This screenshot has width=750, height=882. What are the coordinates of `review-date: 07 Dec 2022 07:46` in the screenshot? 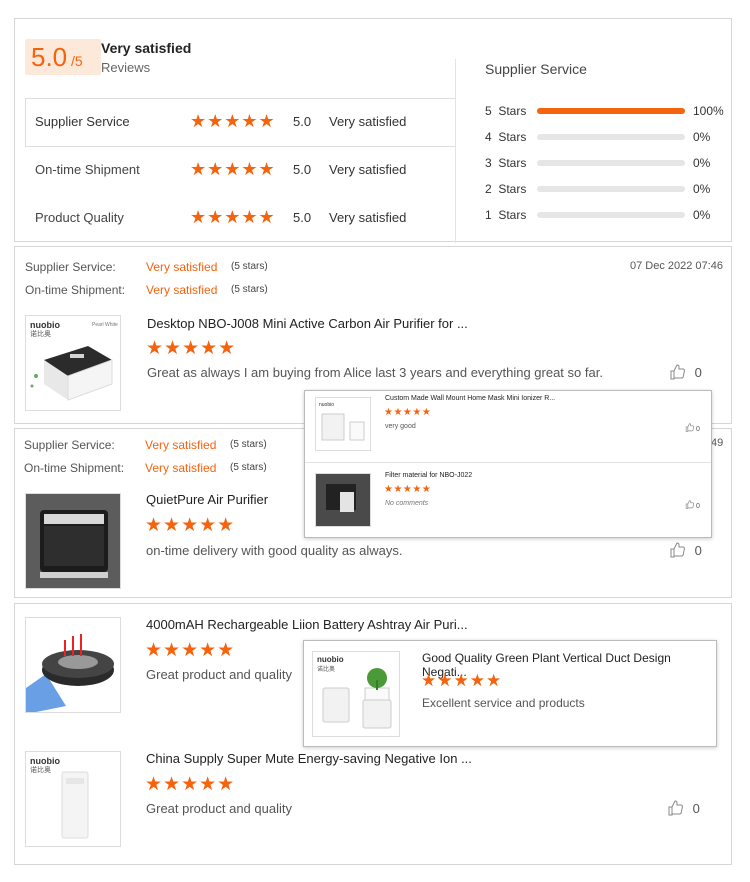 It's located at (676, 266).